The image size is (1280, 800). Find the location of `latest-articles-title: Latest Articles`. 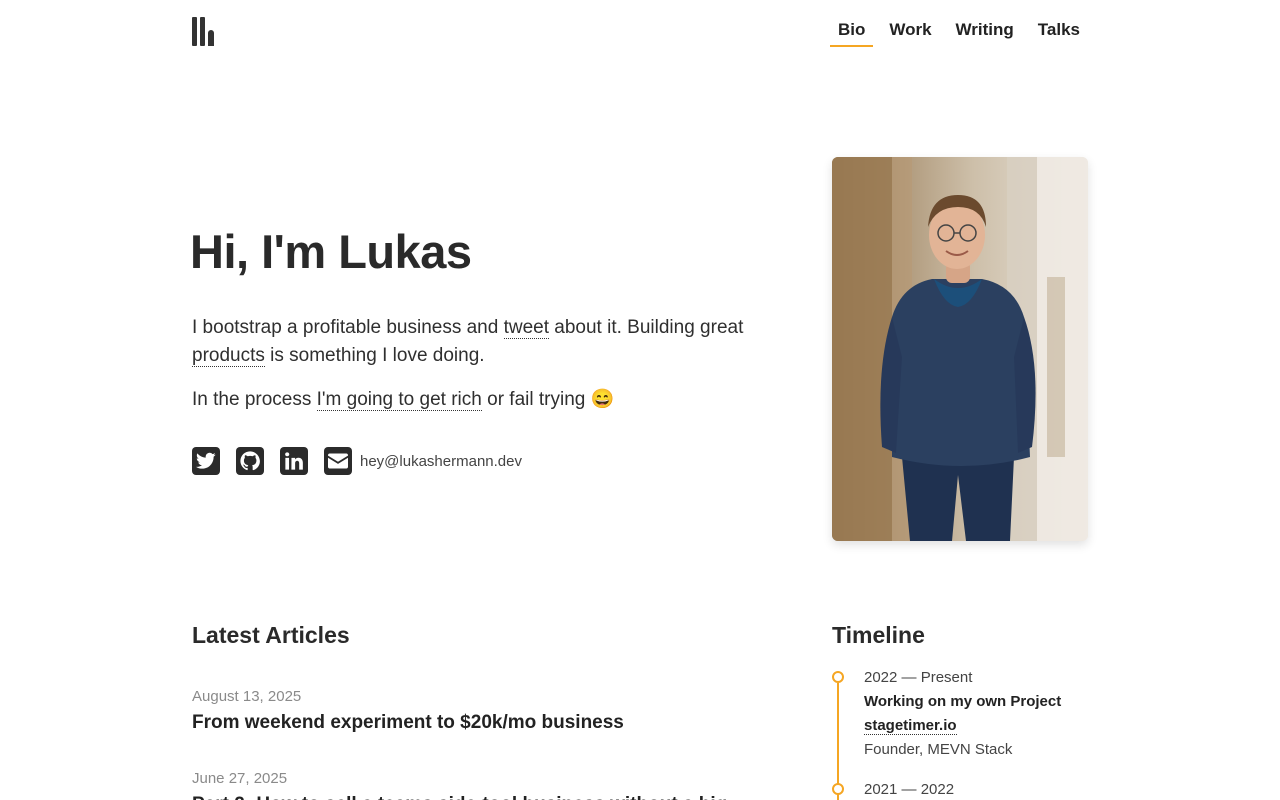

latest-articles-title: Latest Articles is located at coordinates (271, 635).